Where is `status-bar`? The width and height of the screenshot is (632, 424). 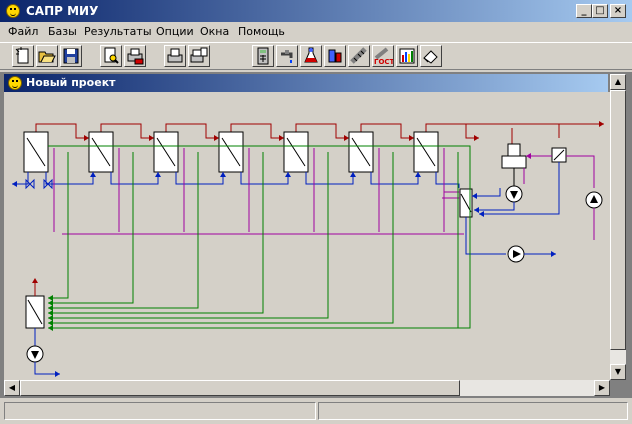 status-bar is located at coordinates (316, 412).